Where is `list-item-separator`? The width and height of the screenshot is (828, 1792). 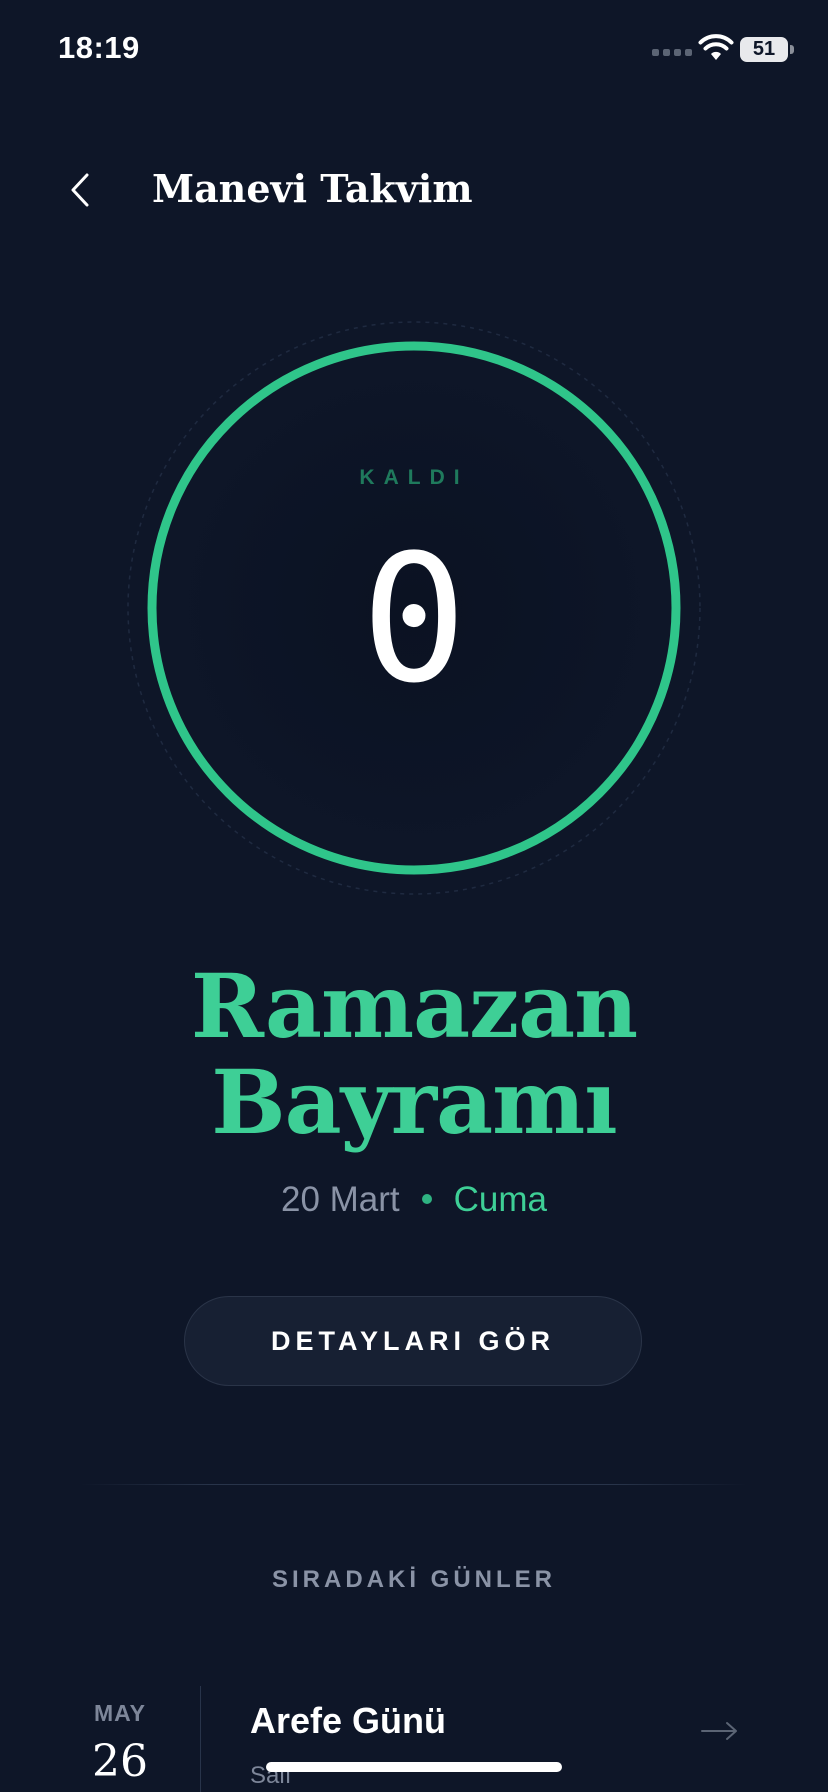 list-item-separator is located at coordinates (200, 1739).